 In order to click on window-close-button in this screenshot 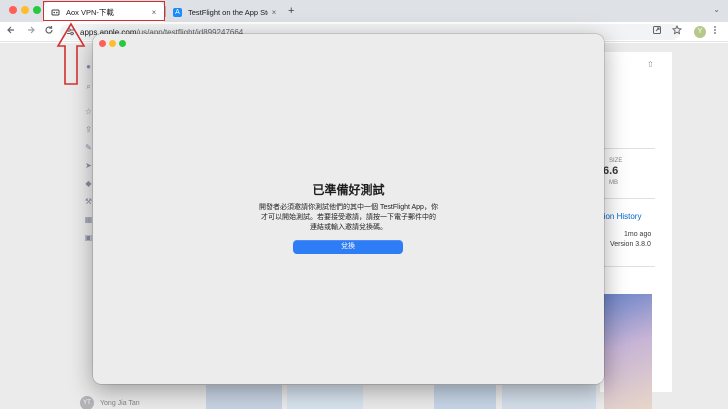, I will do `click(13, 10)`.